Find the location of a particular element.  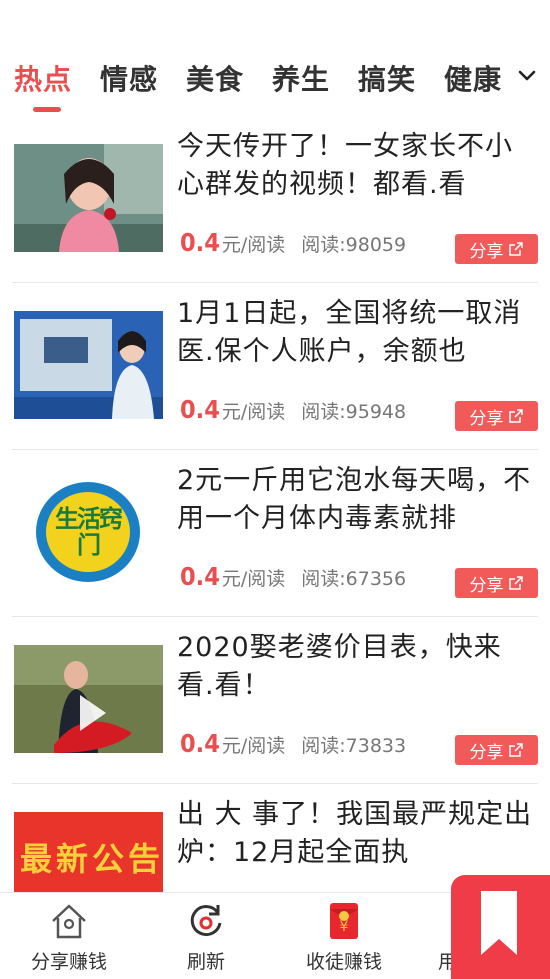

nav-label: 收徒赚钱 is located at coordinates (343, 962).